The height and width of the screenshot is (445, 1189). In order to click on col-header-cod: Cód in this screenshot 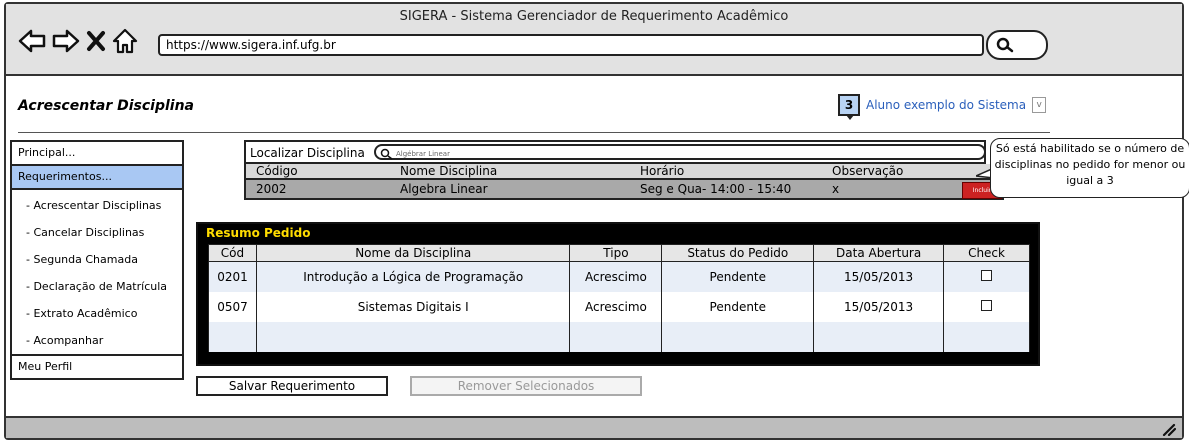, I will do `click(232, 253)`.